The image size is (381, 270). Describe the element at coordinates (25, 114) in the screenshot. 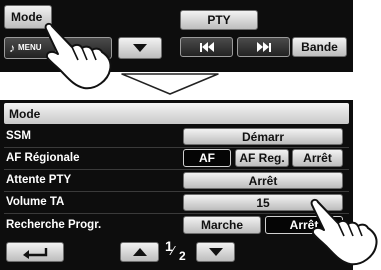

I see `menu-title: Mode` at that location.